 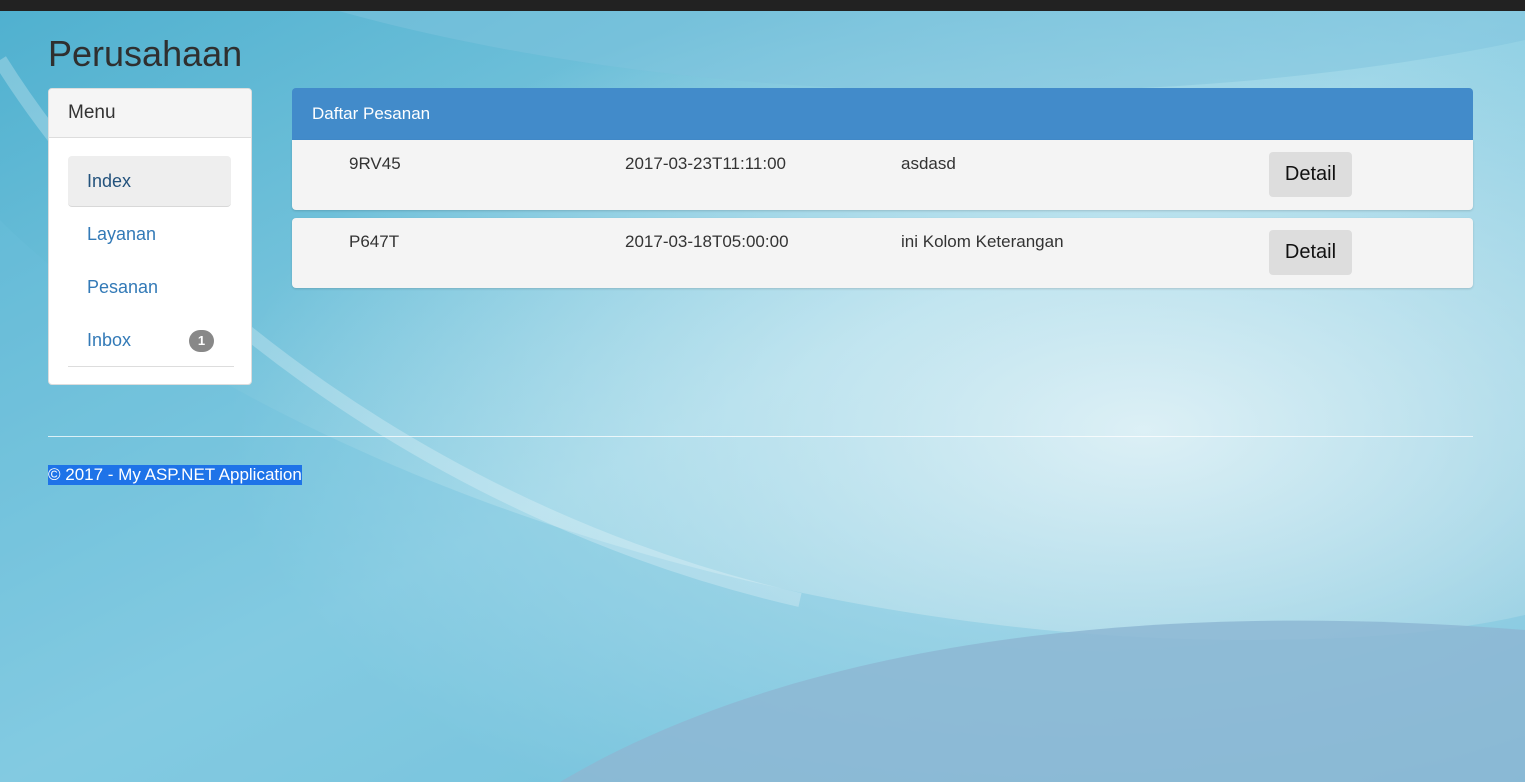 What do you see at coordinates (109, 181) in the screenshot?
I see `menu-item-label: Index` at bounding box center [109, 181].